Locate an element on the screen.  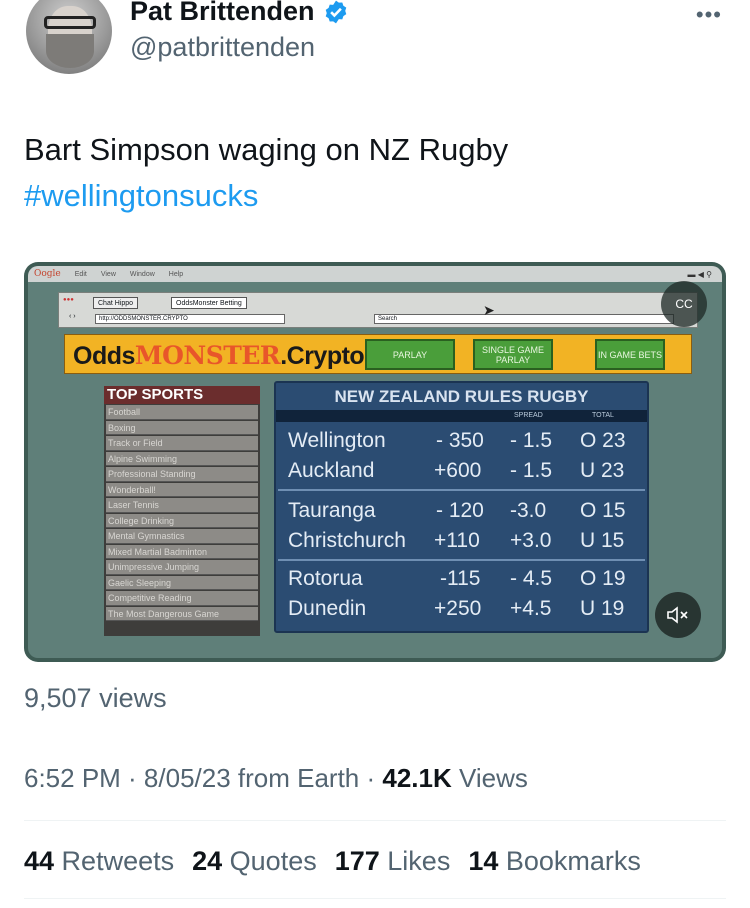
in-game-bets-button: IN GAME BETS is located at coordinates (630, 354).